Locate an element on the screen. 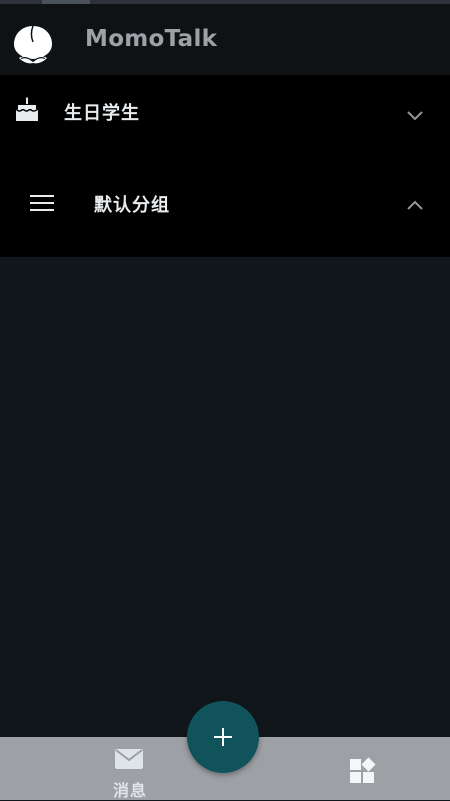  plus-icon is located at coordinates (223, 737).